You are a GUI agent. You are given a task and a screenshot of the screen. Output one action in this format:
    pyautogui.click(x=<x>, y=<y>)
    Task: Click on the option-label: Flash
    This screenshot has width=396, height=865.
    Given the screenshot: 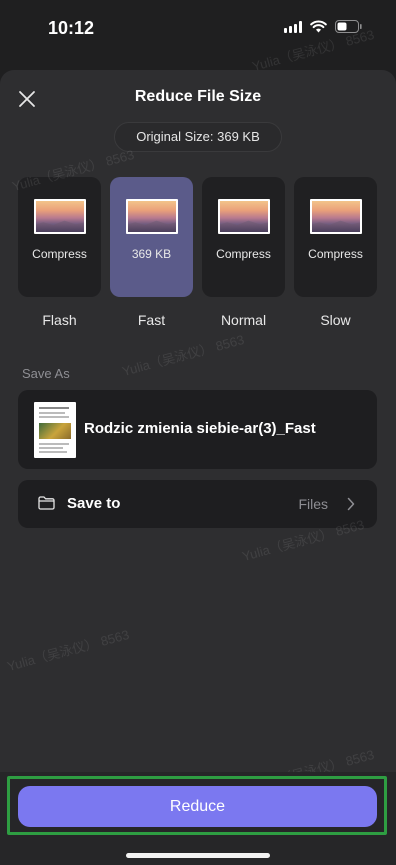 What is the action you would take?
    pyautogui.click(x=59, y=320)
    